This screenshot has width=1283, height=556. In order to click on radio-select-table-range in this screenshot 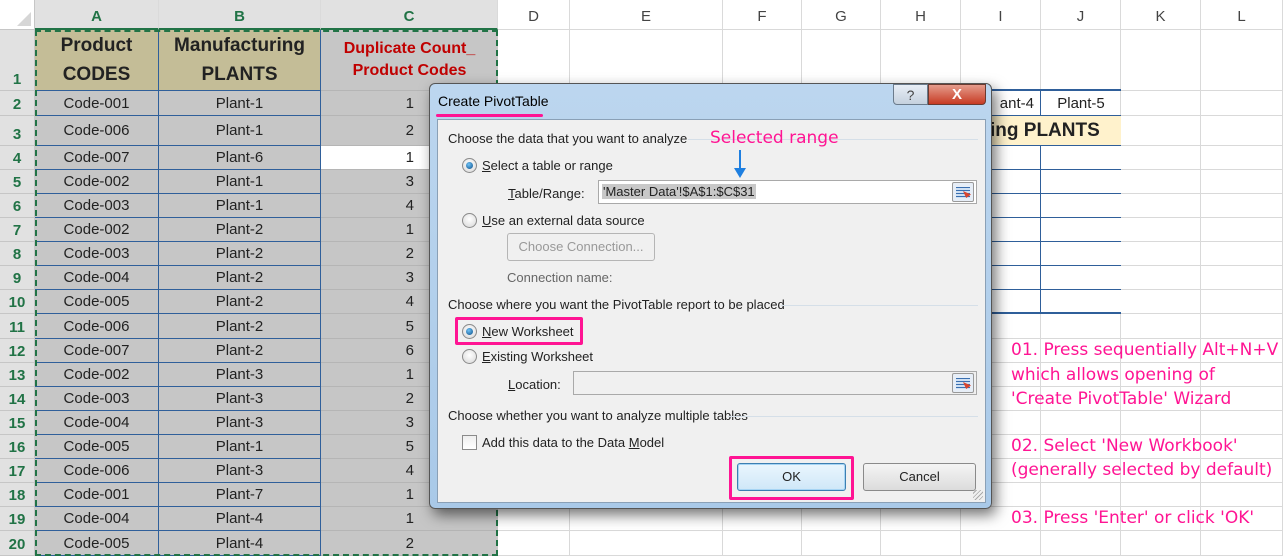, I will do `click(469, 165)`.